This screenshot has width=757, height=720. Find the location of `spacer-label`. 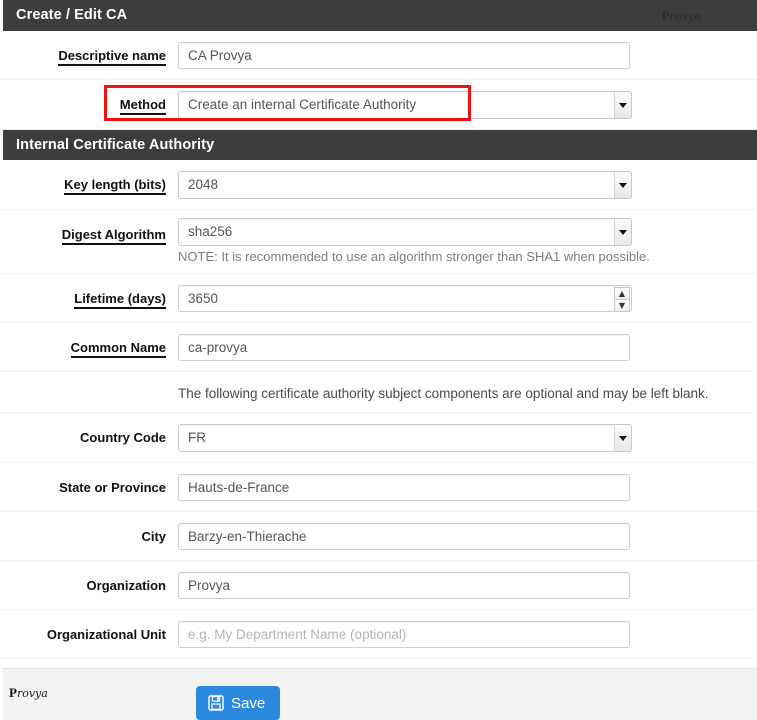

spacer-label is located at coordinates (89, 380).